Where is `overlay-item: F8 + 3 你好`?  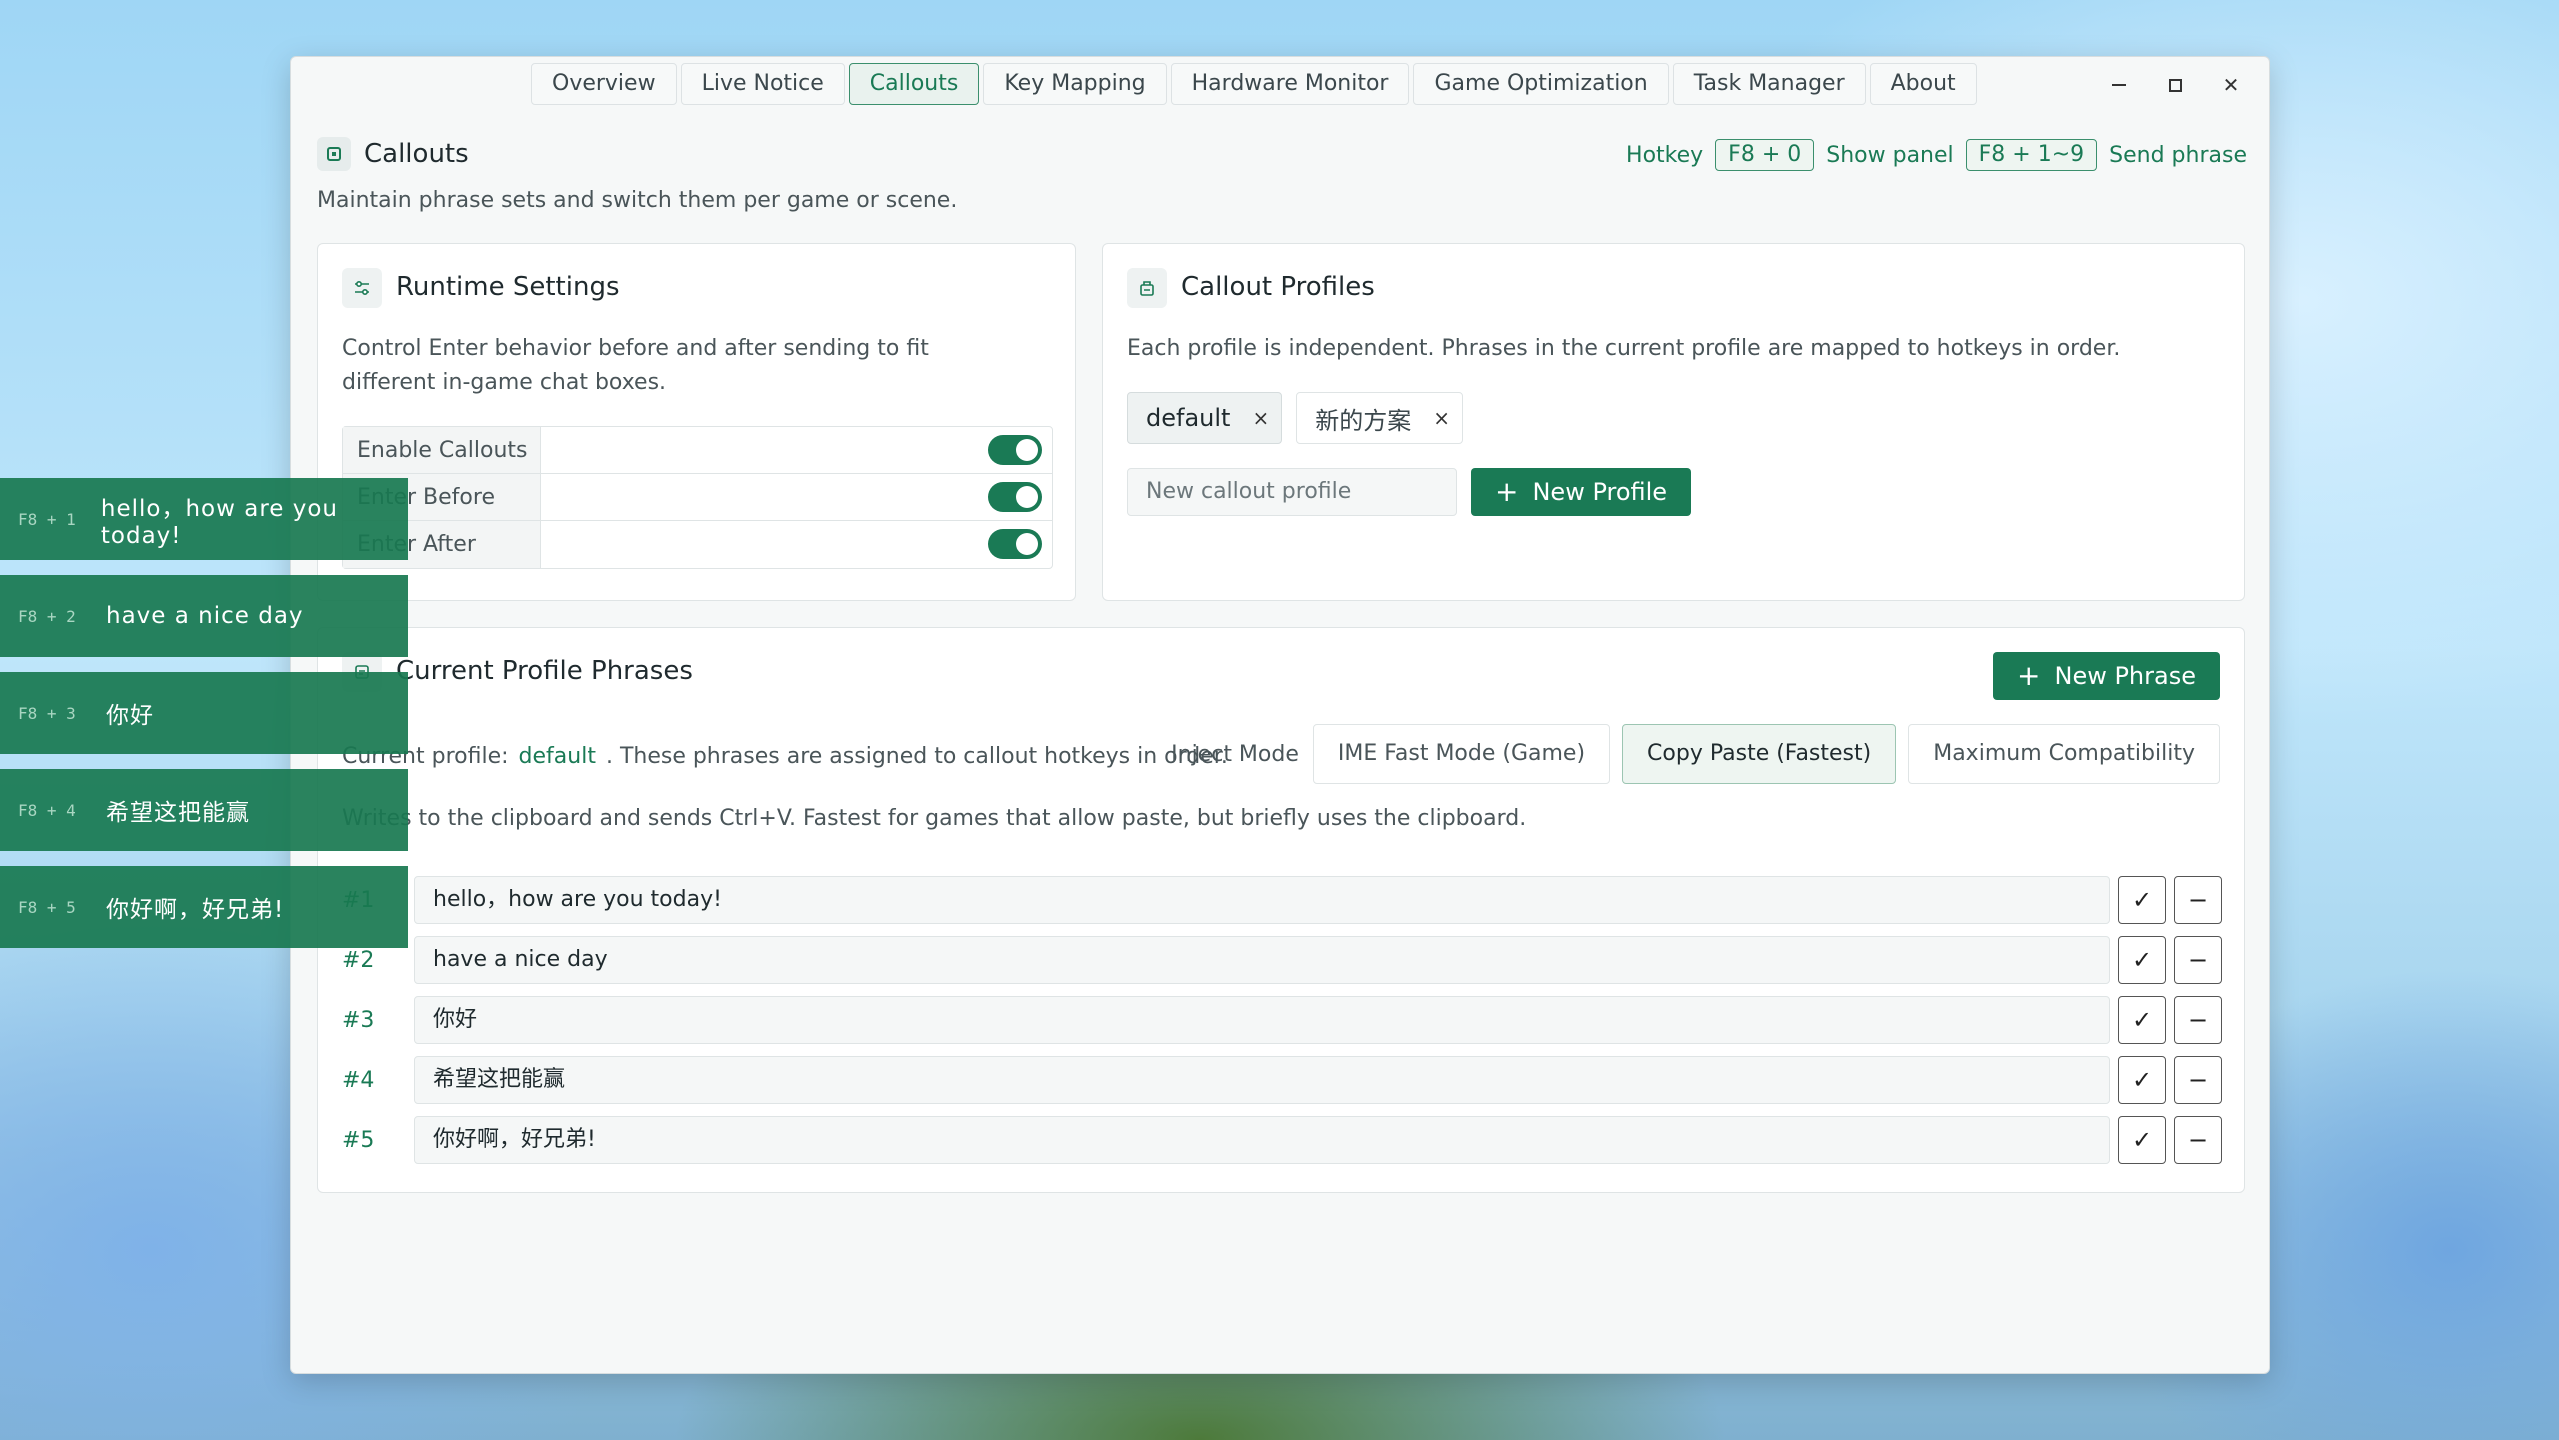 overlay-item: F8 + 3 你好 is located at coordinates (204, 713).